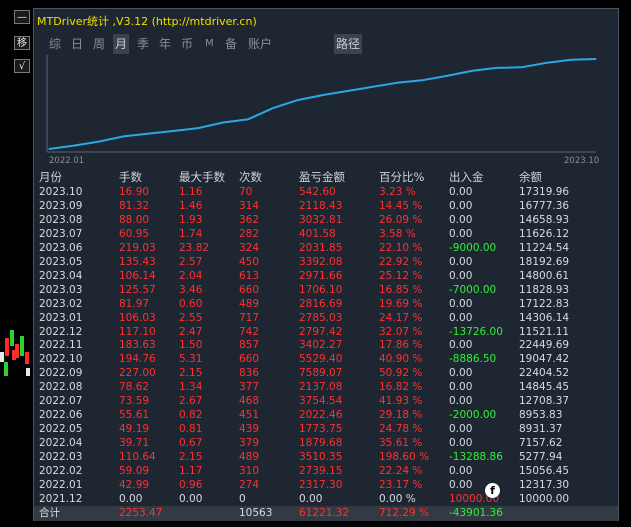 The height and width of the screenshot is (527, 631). I want to click on tab-m: M, so click(209, 44).